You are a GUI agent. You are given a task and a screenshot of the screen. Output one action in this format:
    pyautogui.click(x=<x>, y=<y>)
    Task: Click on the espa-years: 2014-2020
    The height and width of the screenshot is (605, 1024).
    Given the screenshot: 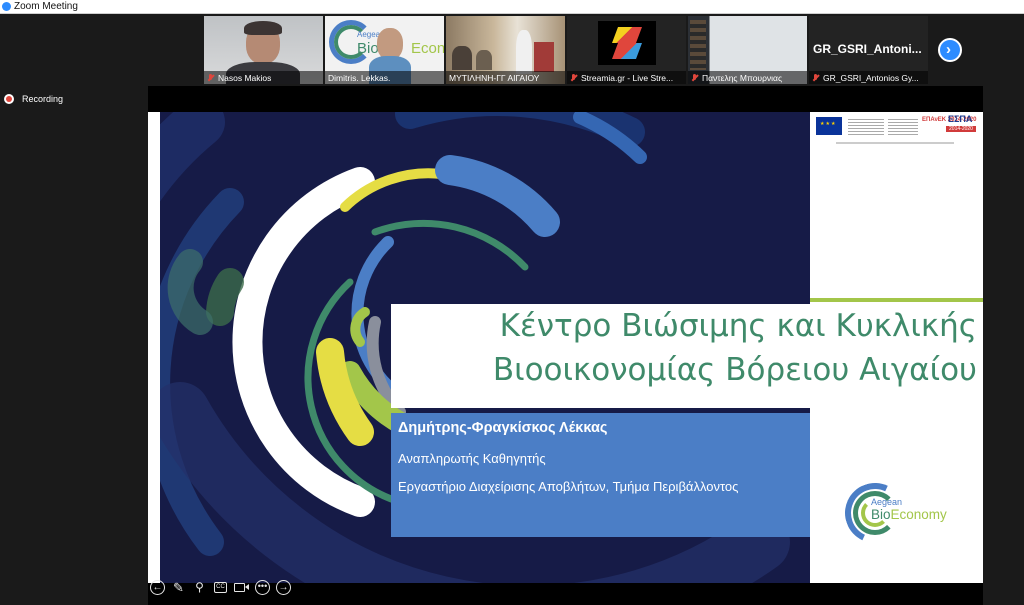 What is the action you would take?
    pyautogui.click(x=961, y=129)
    